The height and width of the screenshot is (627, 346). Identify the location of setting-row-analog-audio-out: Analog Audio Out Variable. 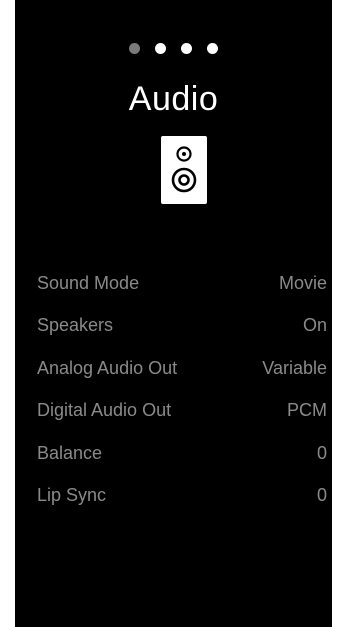
(182, 368).